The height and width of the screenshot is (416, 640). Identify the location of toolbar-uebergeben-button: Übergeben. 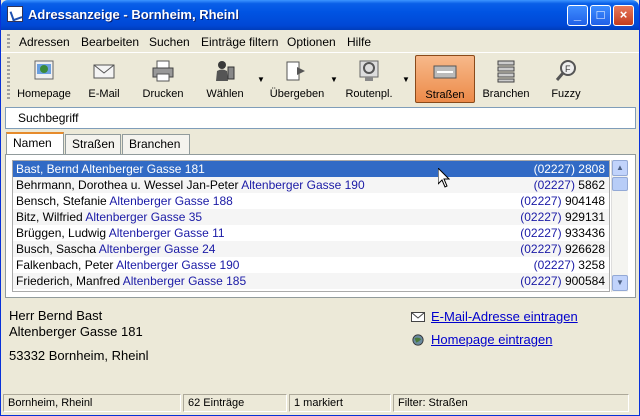
(297, 79).